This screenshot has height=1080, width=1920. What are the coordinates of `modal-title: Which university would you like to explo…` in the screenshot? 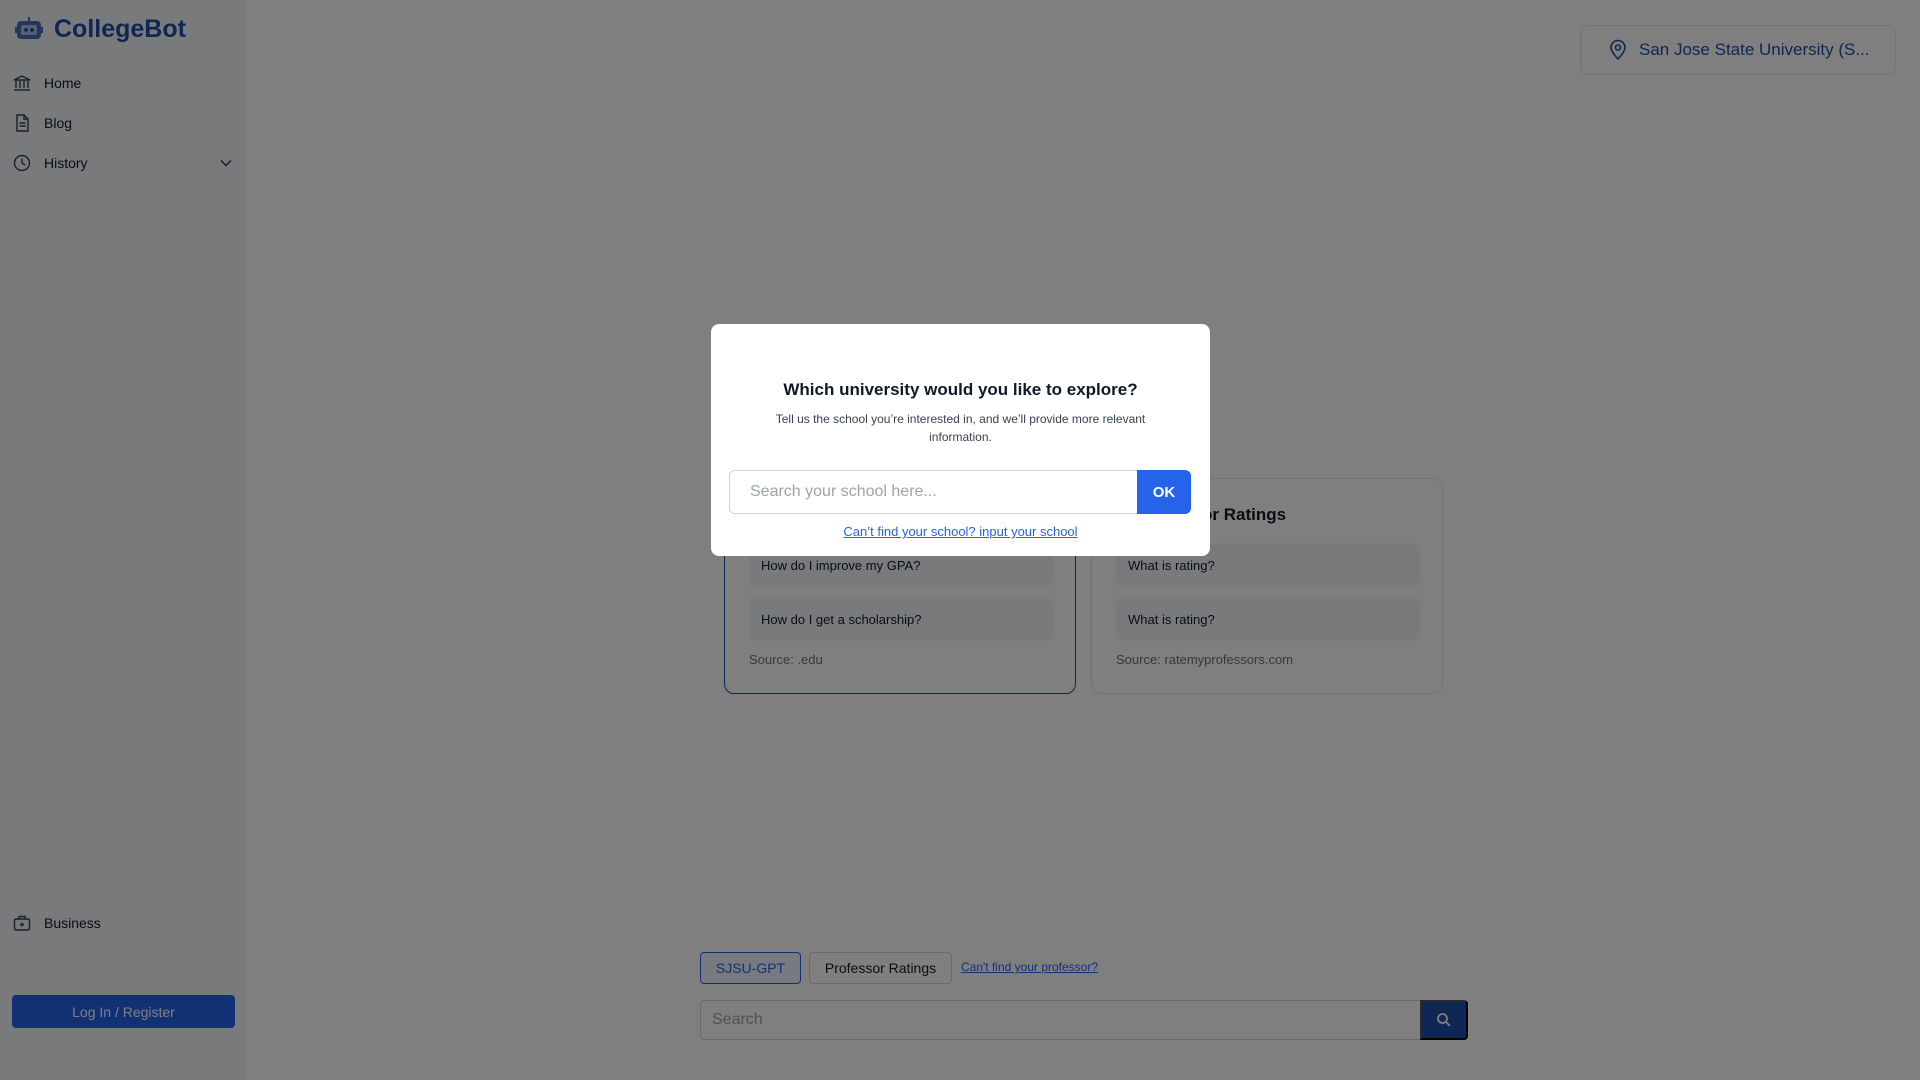 It's located at (960, 389).